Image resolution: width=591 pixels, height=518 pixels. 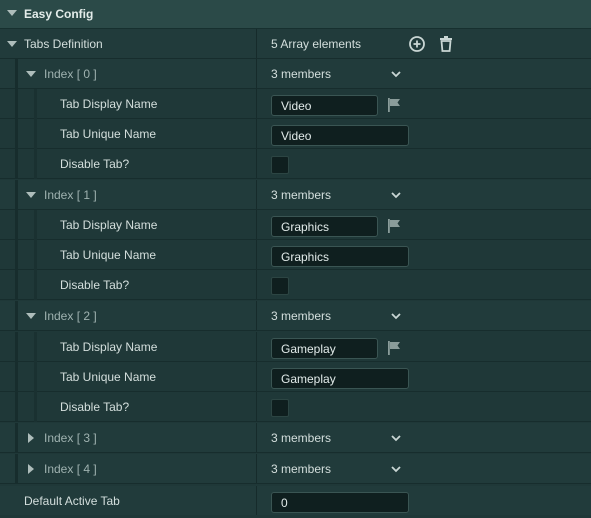 I want to click on element-index-label: Index [ 0 ], so click(x=70, y=74).